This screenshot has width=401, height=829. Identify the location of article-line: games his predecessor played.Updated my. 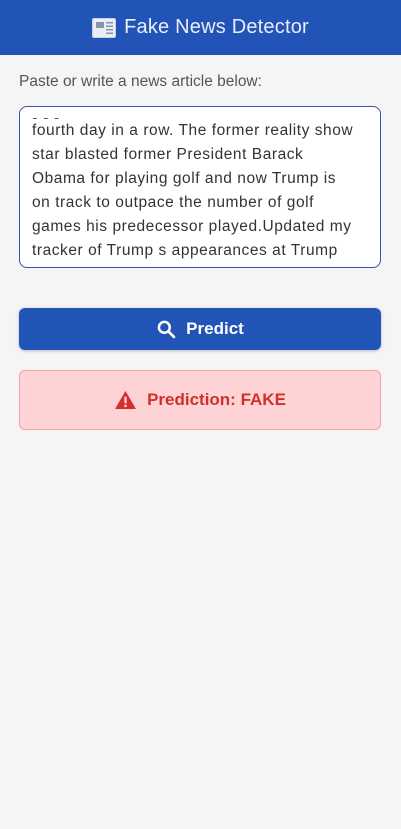
(192, 226).